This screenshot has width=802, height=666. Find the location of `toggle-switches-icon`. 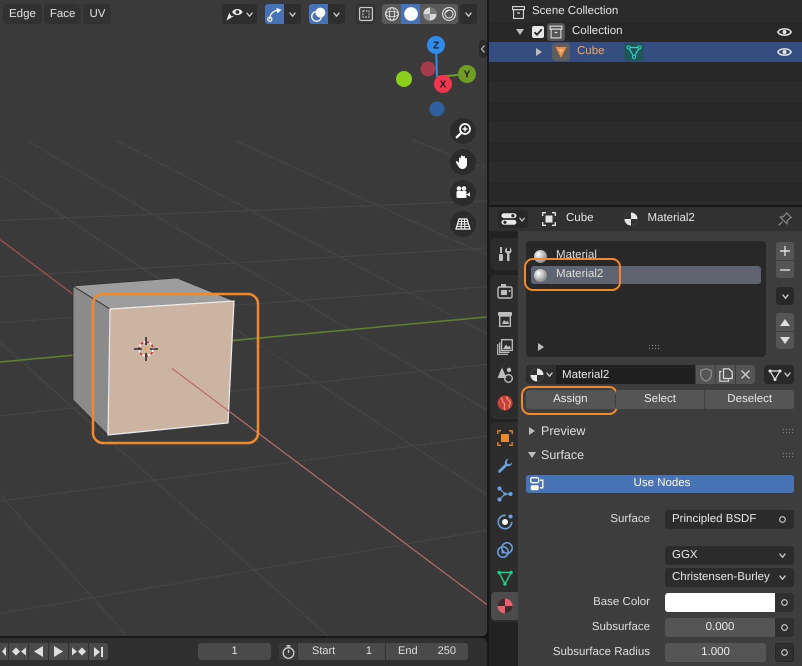

toggle-switches-icon is located at coordinates (509, 219).